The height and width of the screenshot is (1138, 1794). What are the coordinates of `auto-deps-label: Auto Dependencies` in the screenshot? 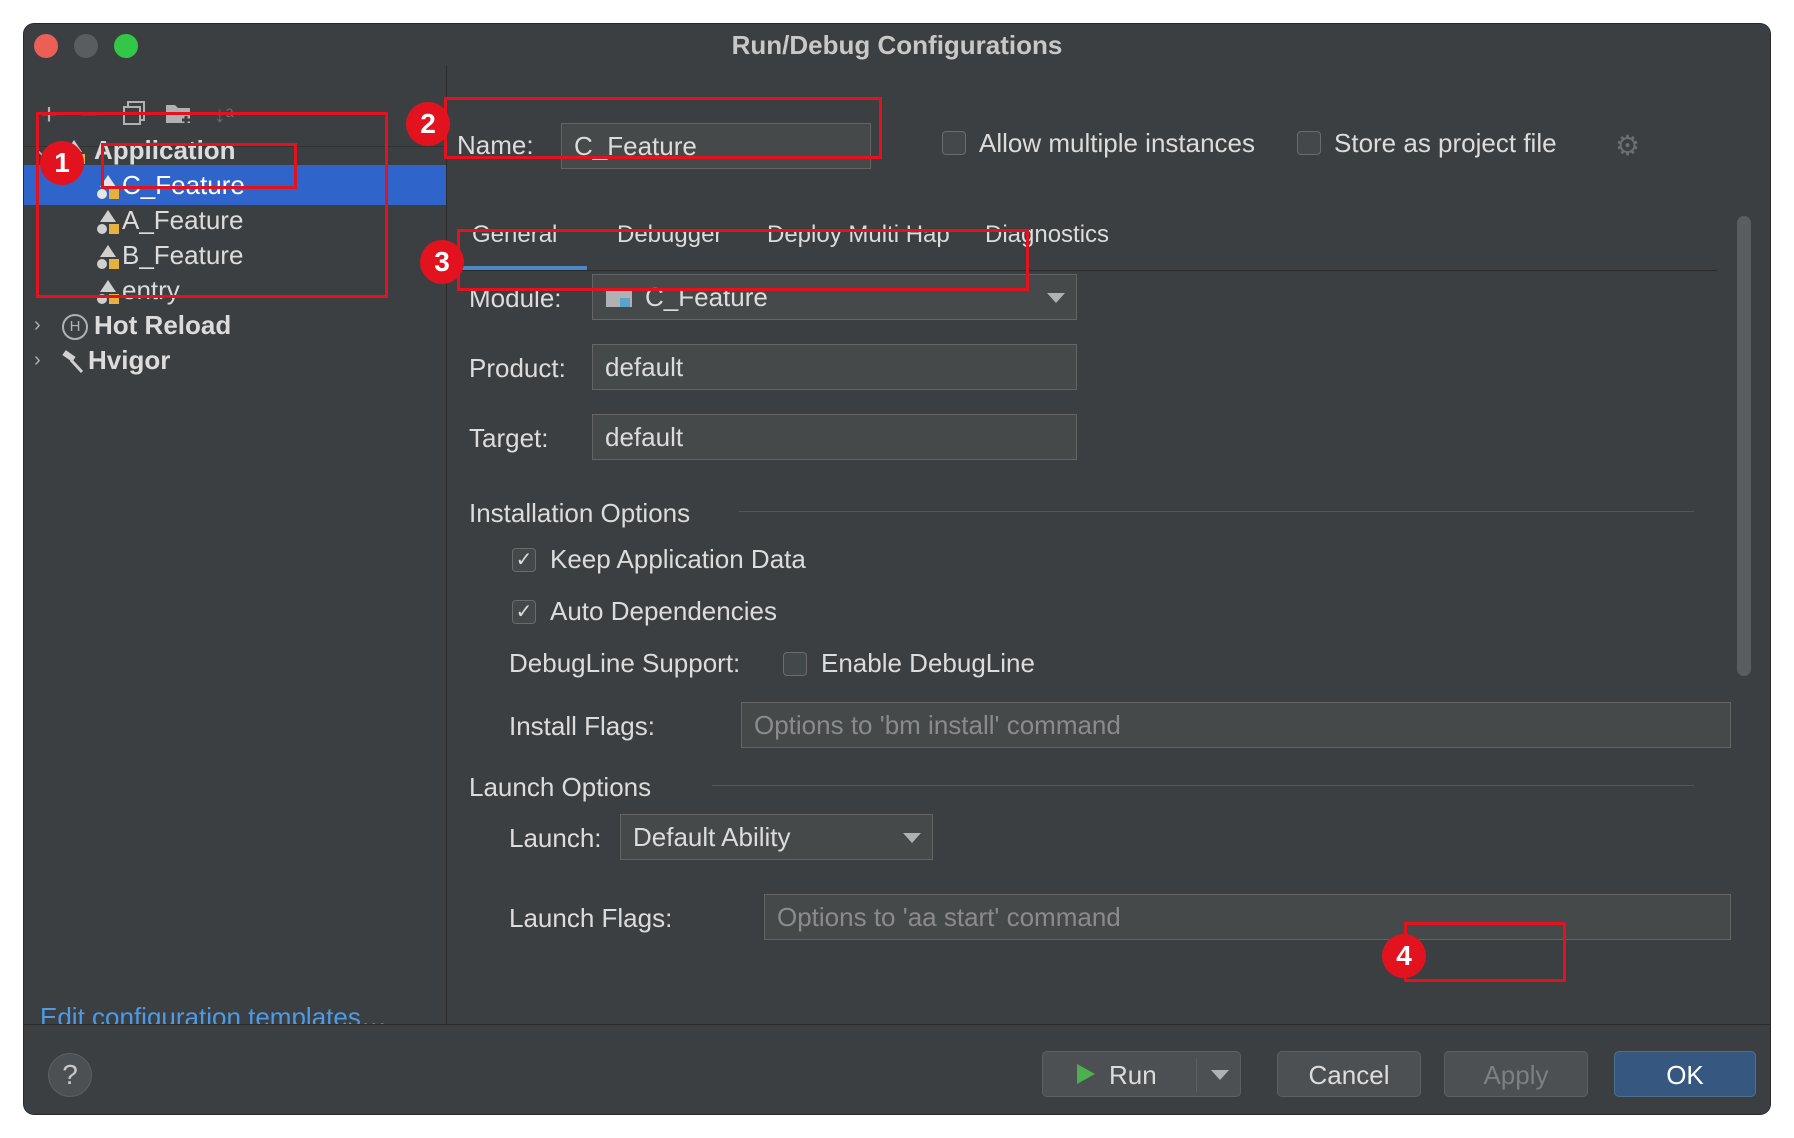 It's located at (663, 611).